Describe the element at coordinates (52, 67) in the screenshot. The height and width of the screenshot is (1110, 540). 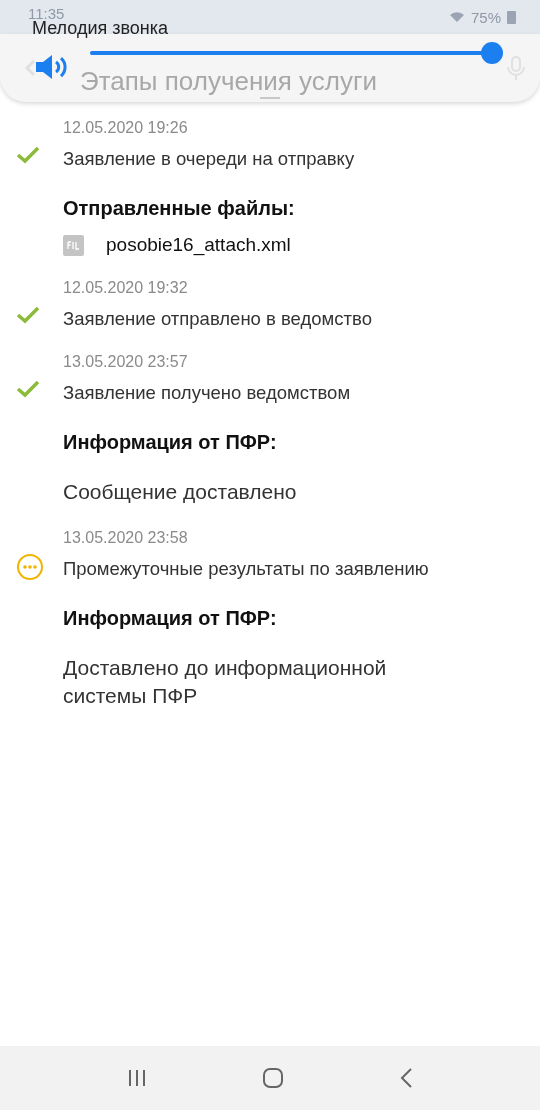
I see `speaker-icon` at that location.